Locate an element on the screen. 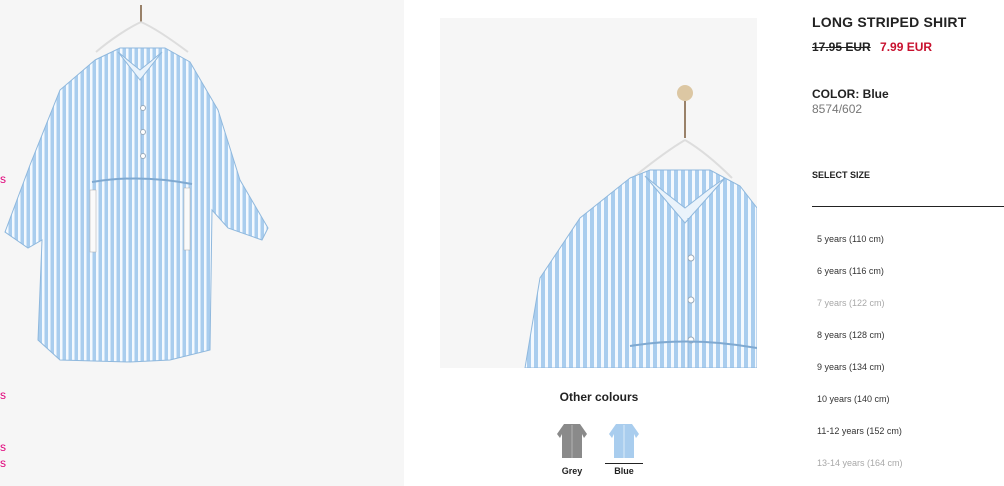  size-option-7y: 7 years (122 cm) is located at coordinates (910, 313).